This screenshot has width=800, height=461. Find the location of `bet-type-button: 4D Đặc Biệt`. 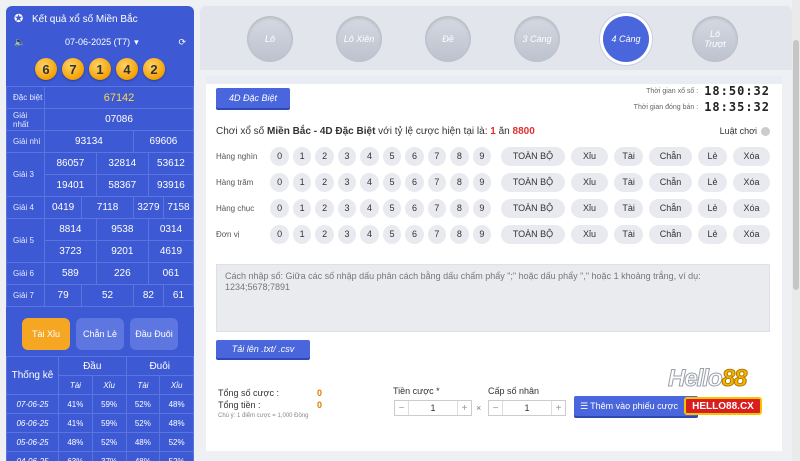

bet-type-button: 4D Đặc Biệt is located at coordinates (253, 98).